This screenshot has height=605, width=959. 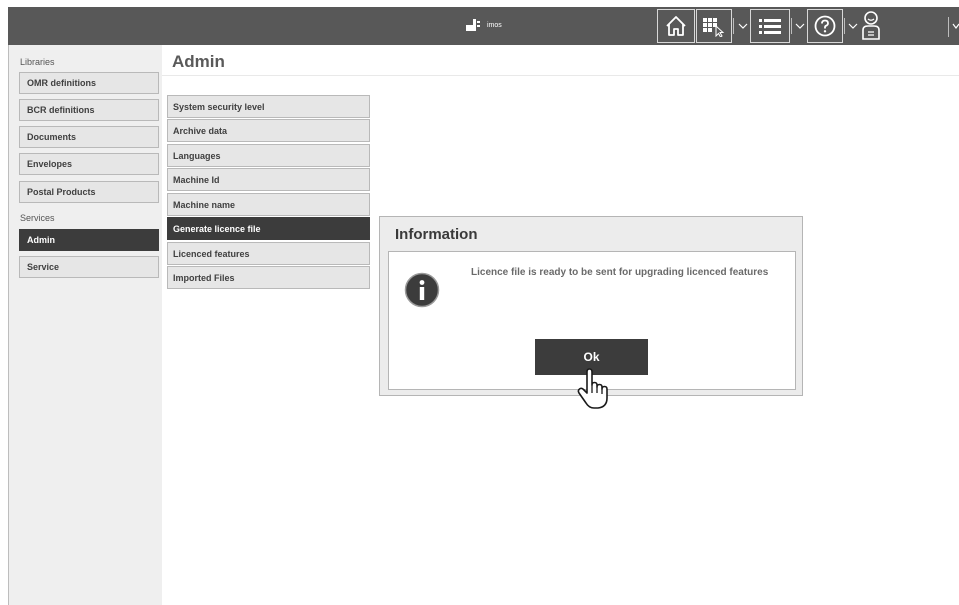 I want to click on help-icon, so click(x=825, y=26).